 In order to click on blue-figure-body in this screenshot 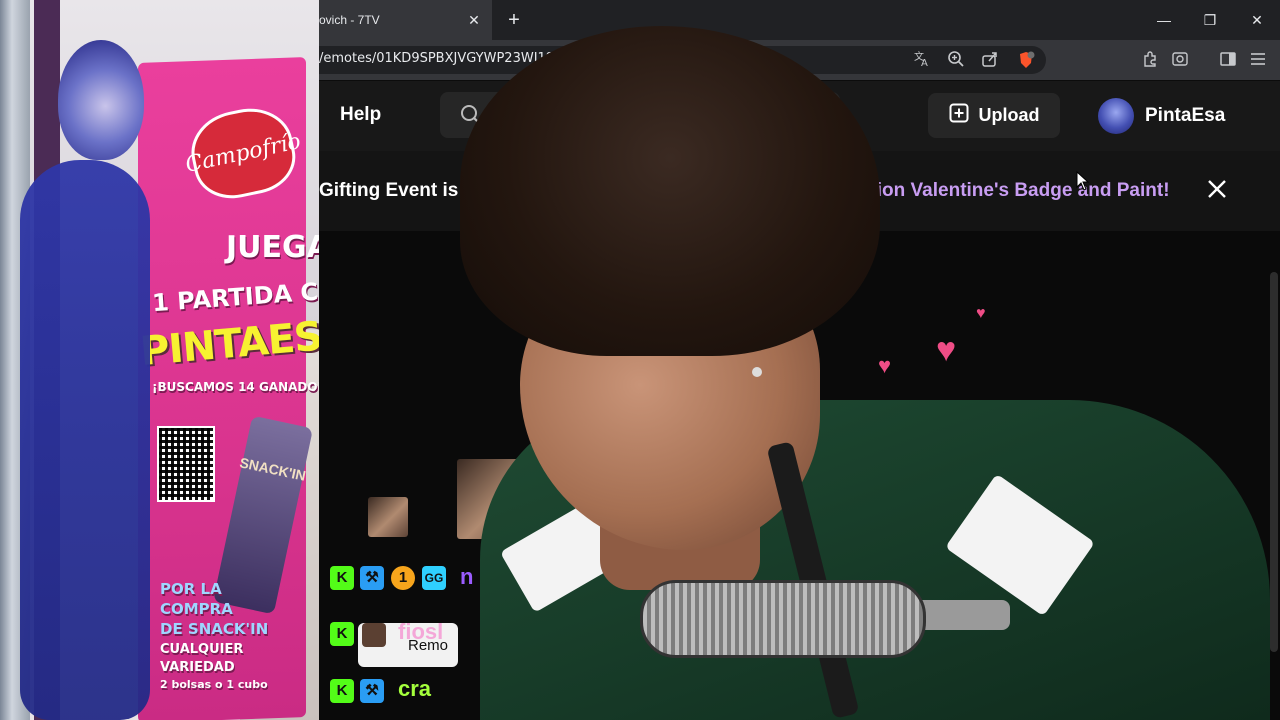, I will do `click(85, 440)`.